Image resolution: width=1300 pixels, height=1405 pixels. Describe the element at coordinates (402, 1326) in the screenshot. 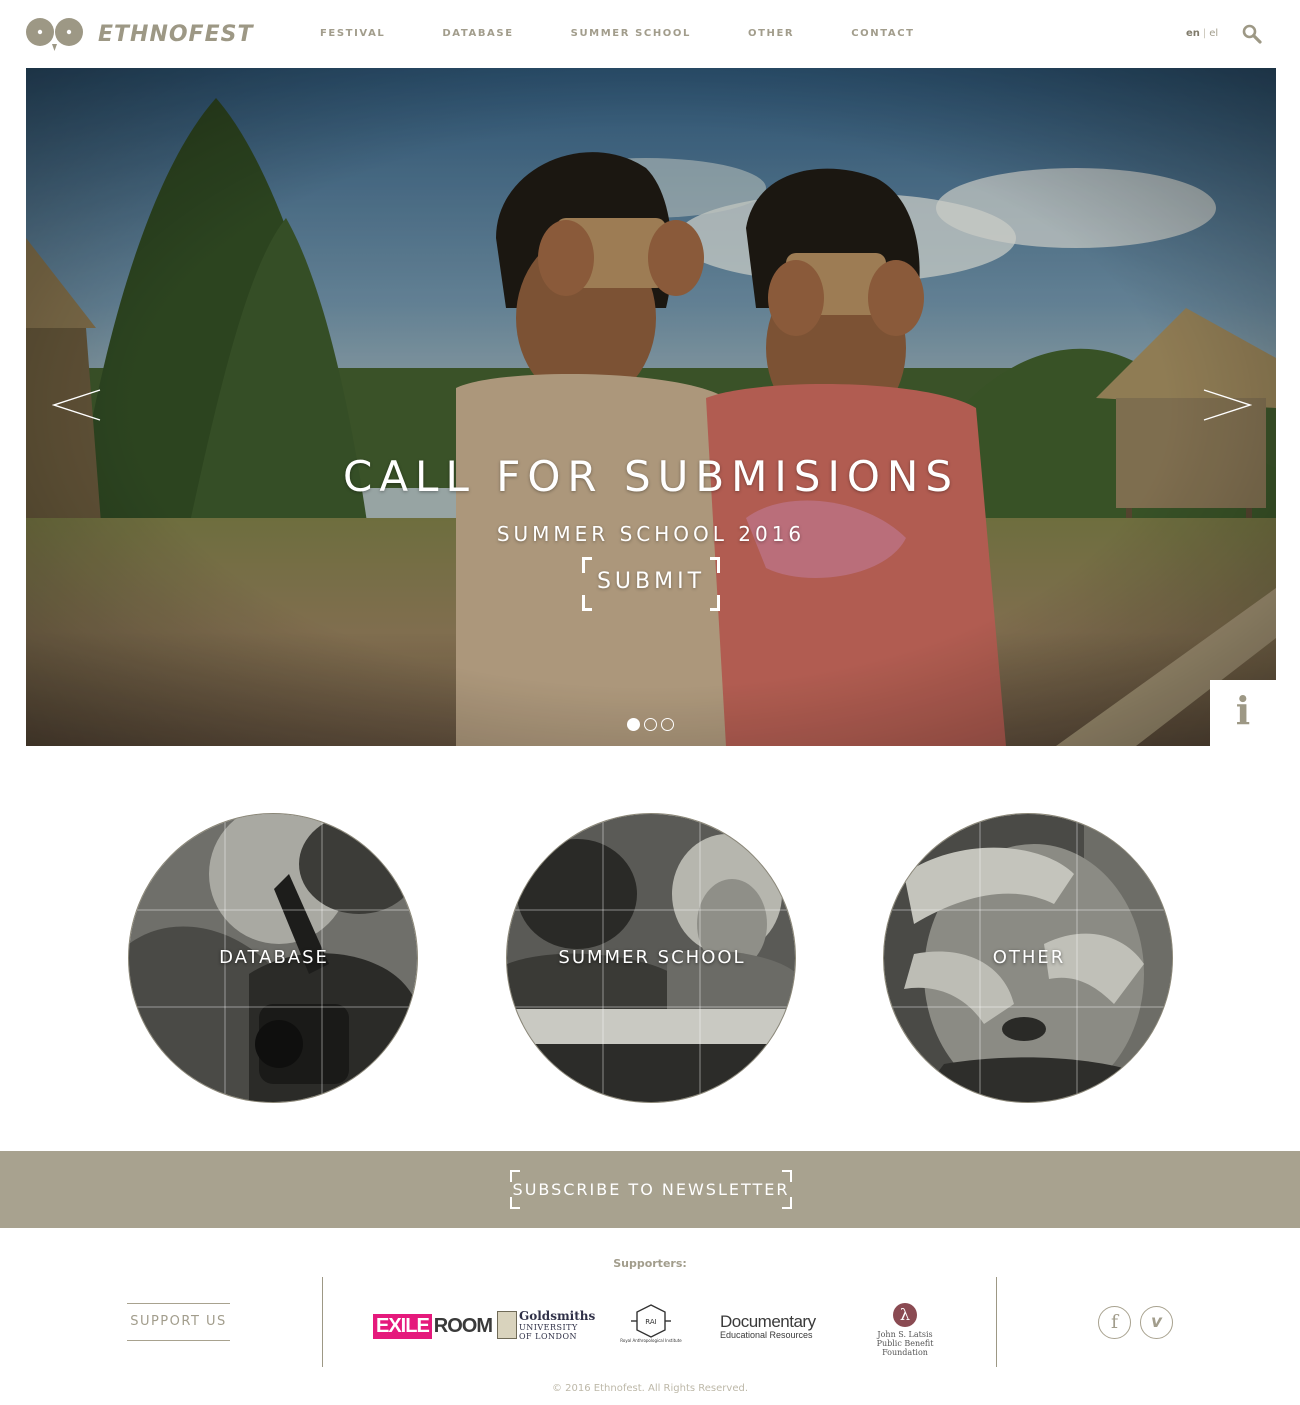

I see `exile-room-wordmark-a: EXILE` at that location.